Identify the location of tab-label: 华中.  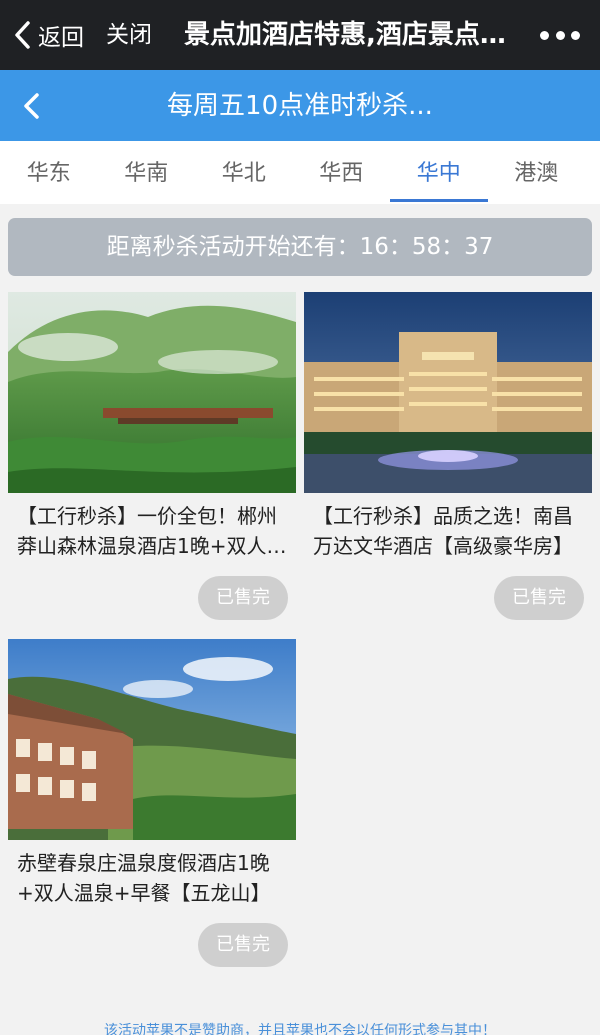
(438, 173).